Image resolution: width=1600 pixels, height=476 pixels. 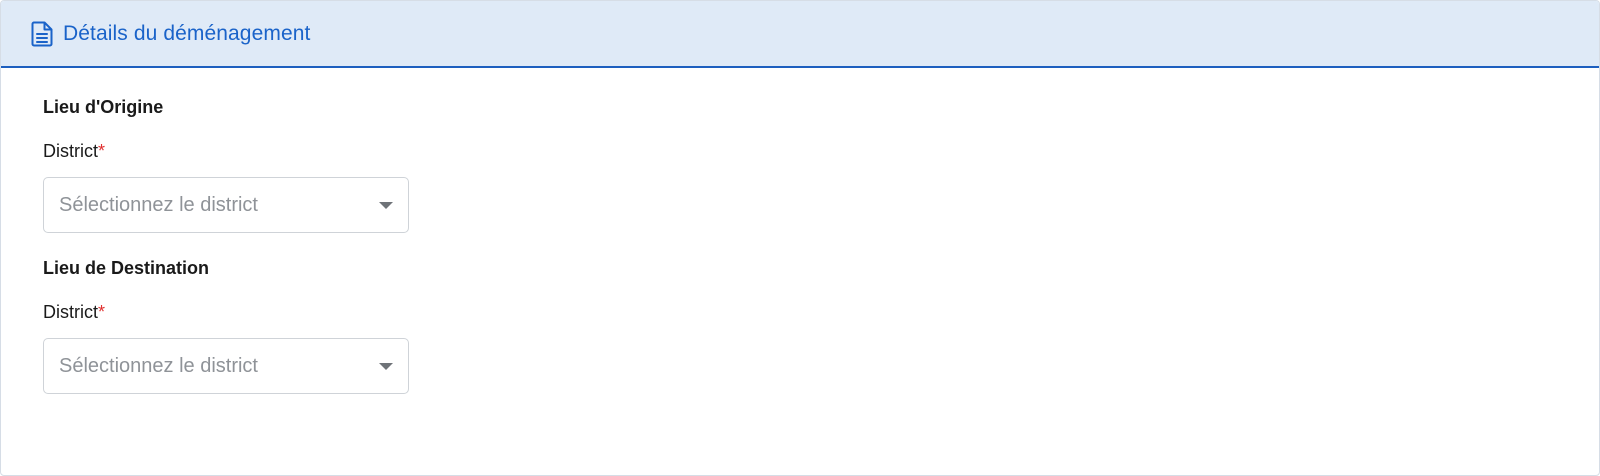 I want to click on destination-section-title: Lieu de Destination, so click(x=126, y=268).